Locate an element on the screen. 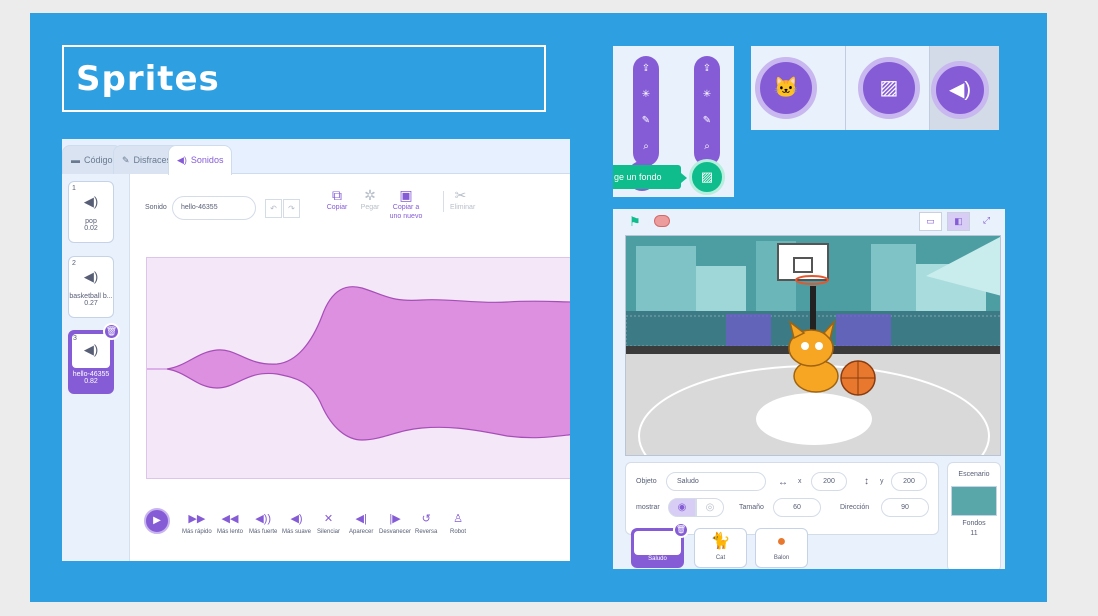 This screenshot has width=1098, height=616. show-hidden-button: ◎ is located at coordinates (710, 507).